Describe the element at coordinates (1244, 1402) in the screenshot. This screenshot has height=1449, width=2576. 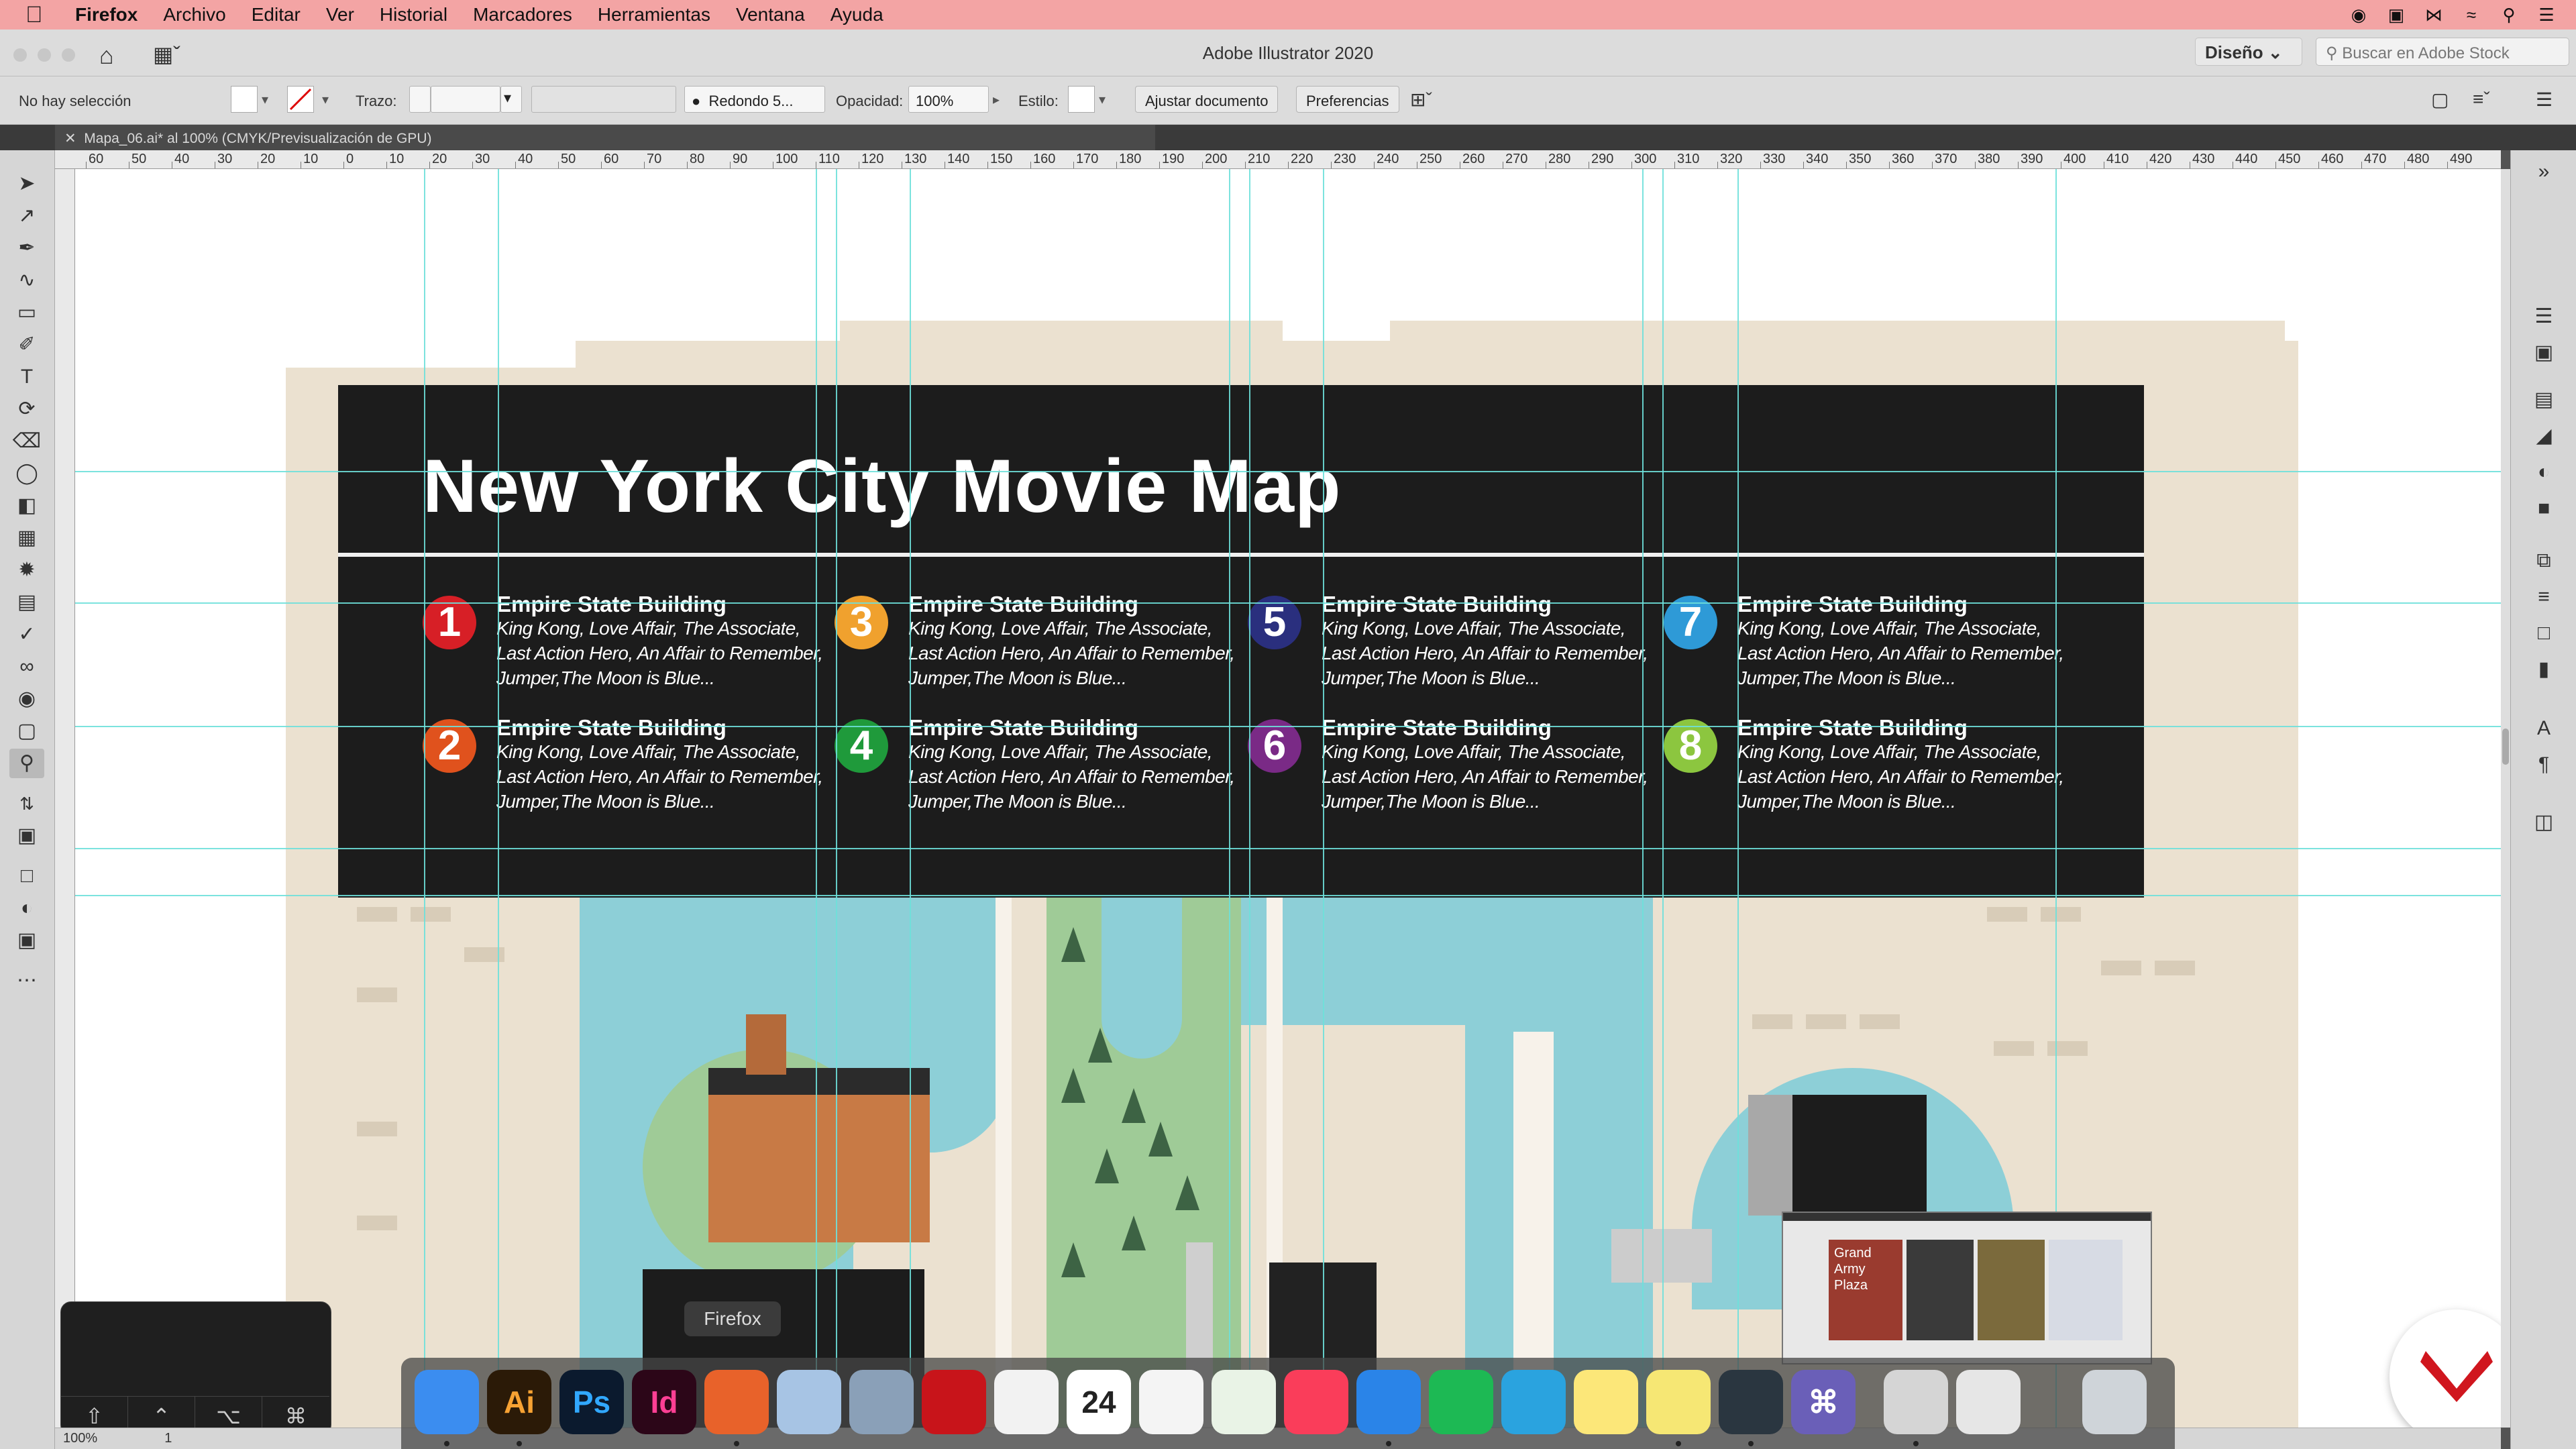
I see `numbers-icon` at that location.